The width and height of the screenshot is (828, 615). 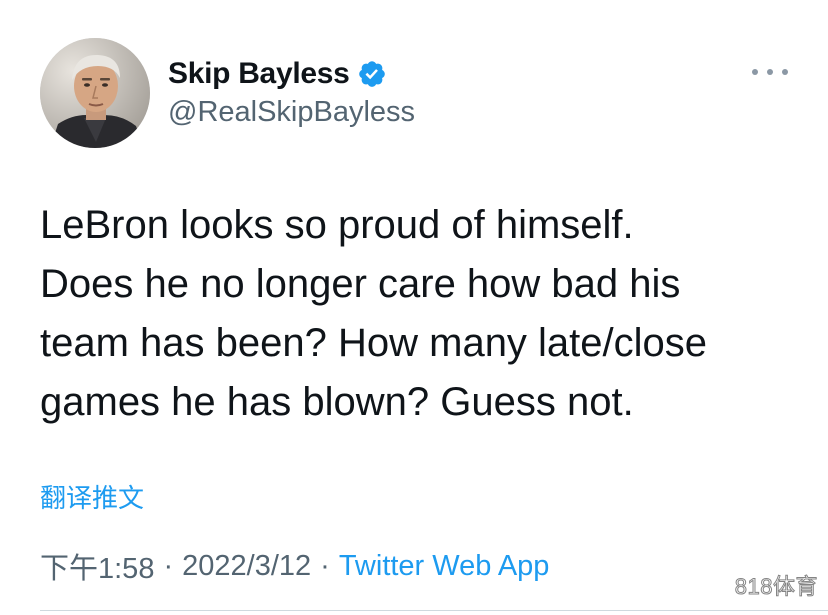 I want to click on divider, so click(x=434, y=610).